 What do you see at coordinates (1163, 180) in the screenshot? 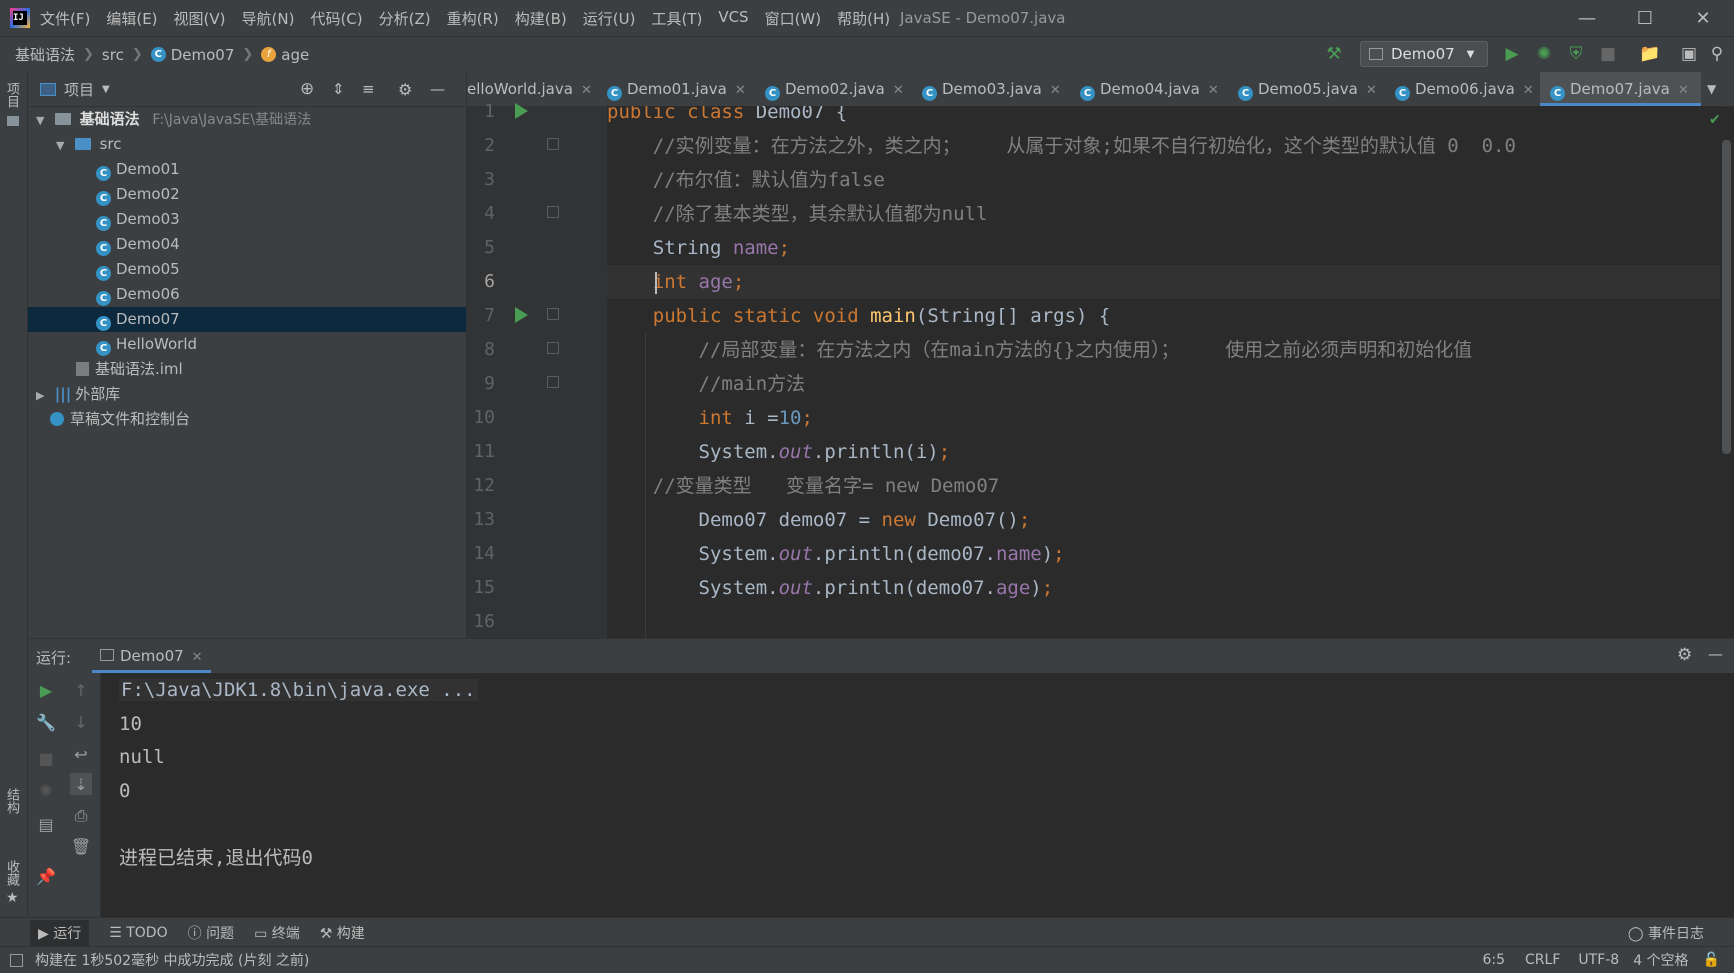
I see `code-line: //布尔值：默认值为false` at bounding box center [1163, 180].